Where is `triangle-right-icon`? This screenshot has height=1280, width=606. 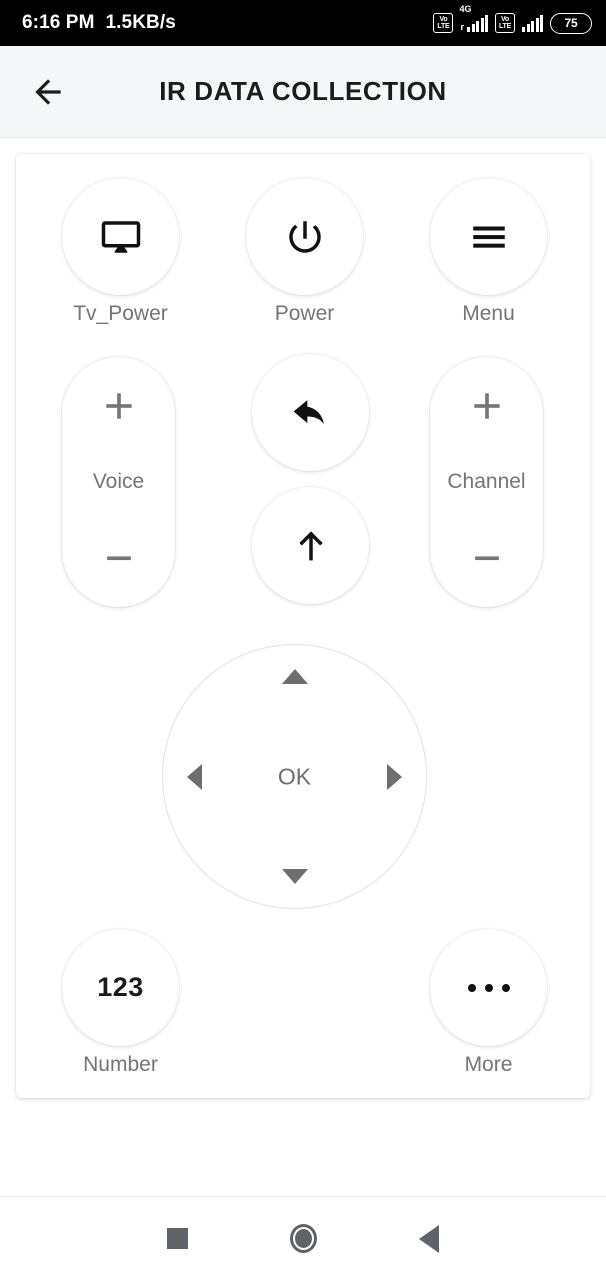 triangle-right-icon is located at coordinates (394, 776).